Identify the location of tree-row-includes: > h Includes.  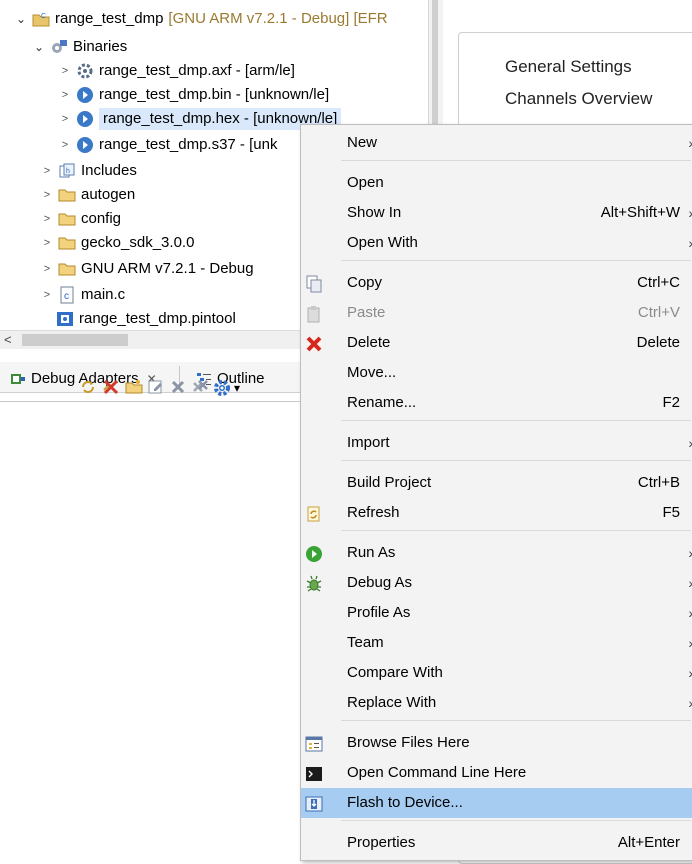
(88, 171).